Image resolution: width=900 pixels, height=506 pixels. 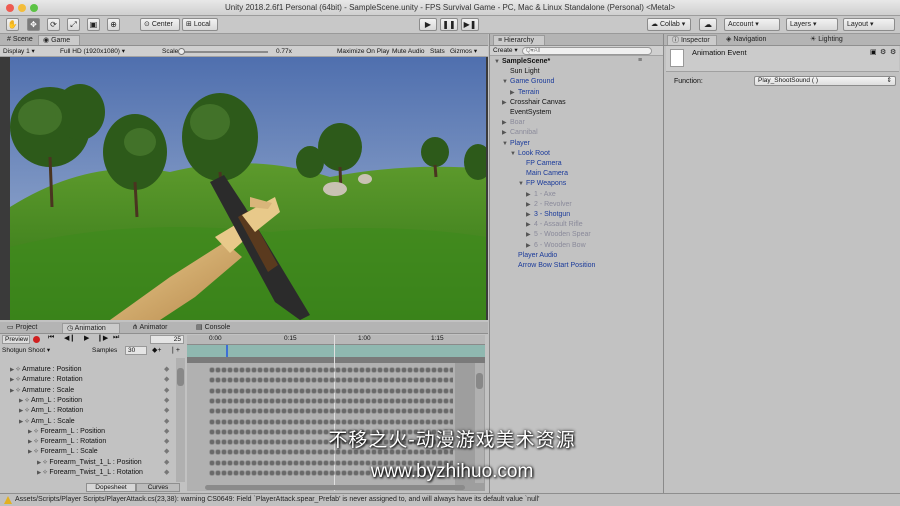 What do you see at coordinates (449, 24) in the screenshot?
I see `pause-button: ❚❚` at bounding box center [449, 24].